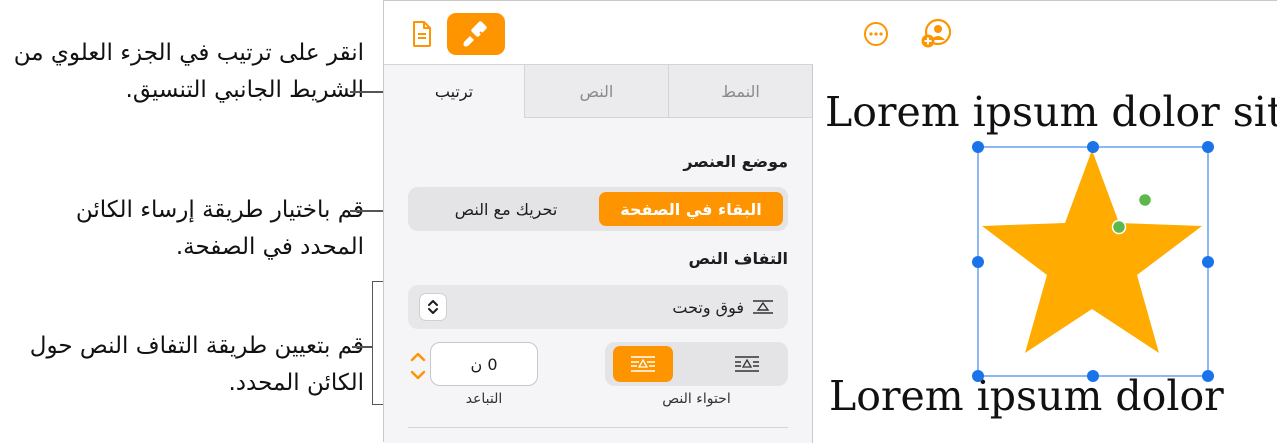 The image size is (1277, 443). I want to click on move-with-text-option: تحريك مع النص, so click(506, 209).